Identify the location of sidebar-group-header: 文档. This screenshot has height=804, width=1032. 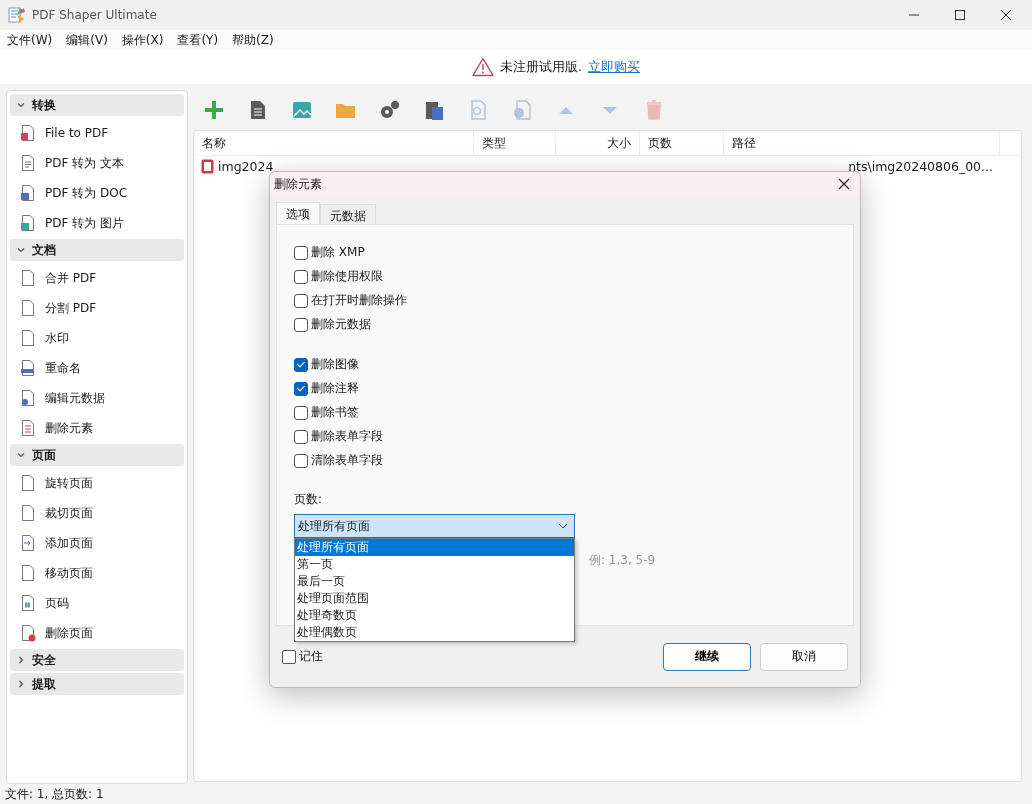
(97, 250).